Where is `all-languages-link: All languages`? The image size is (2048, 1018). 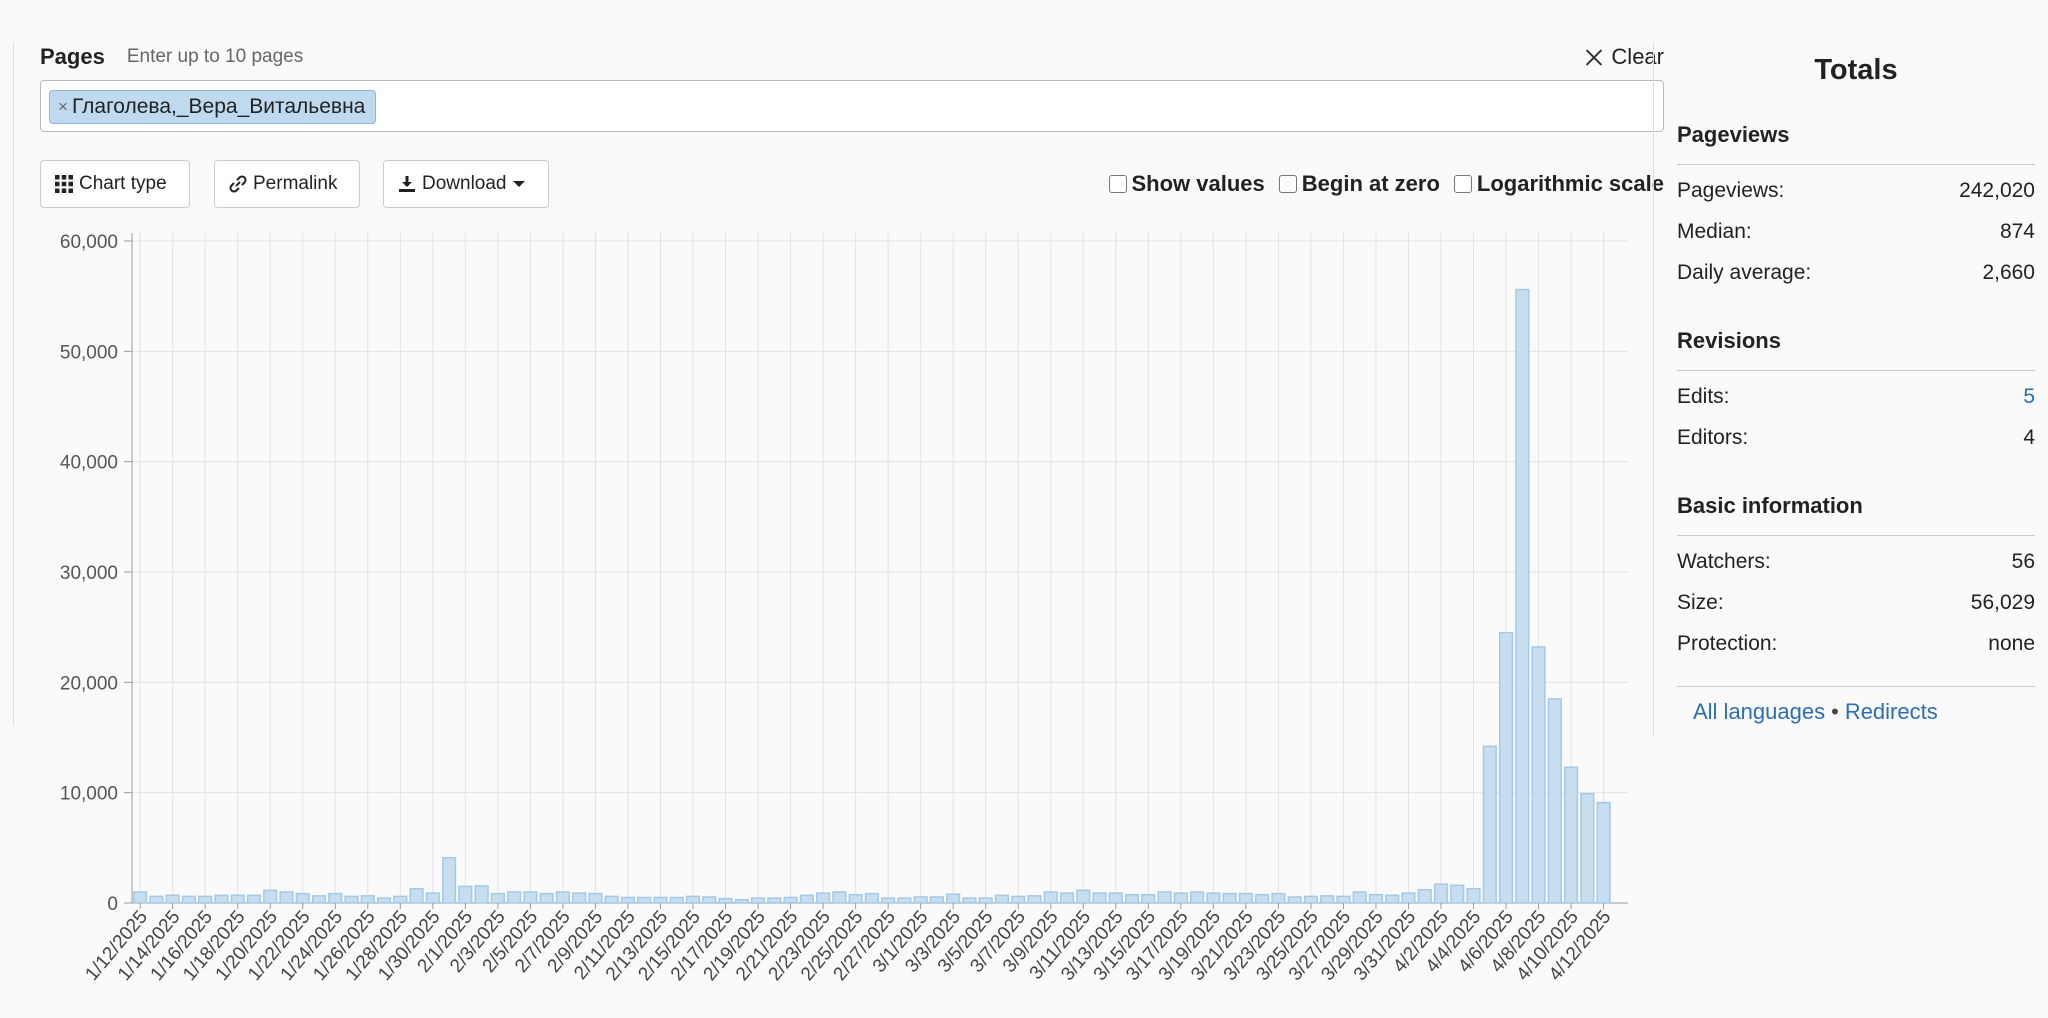 all-languages-link: All languages is located at coordinates (1759, 711).